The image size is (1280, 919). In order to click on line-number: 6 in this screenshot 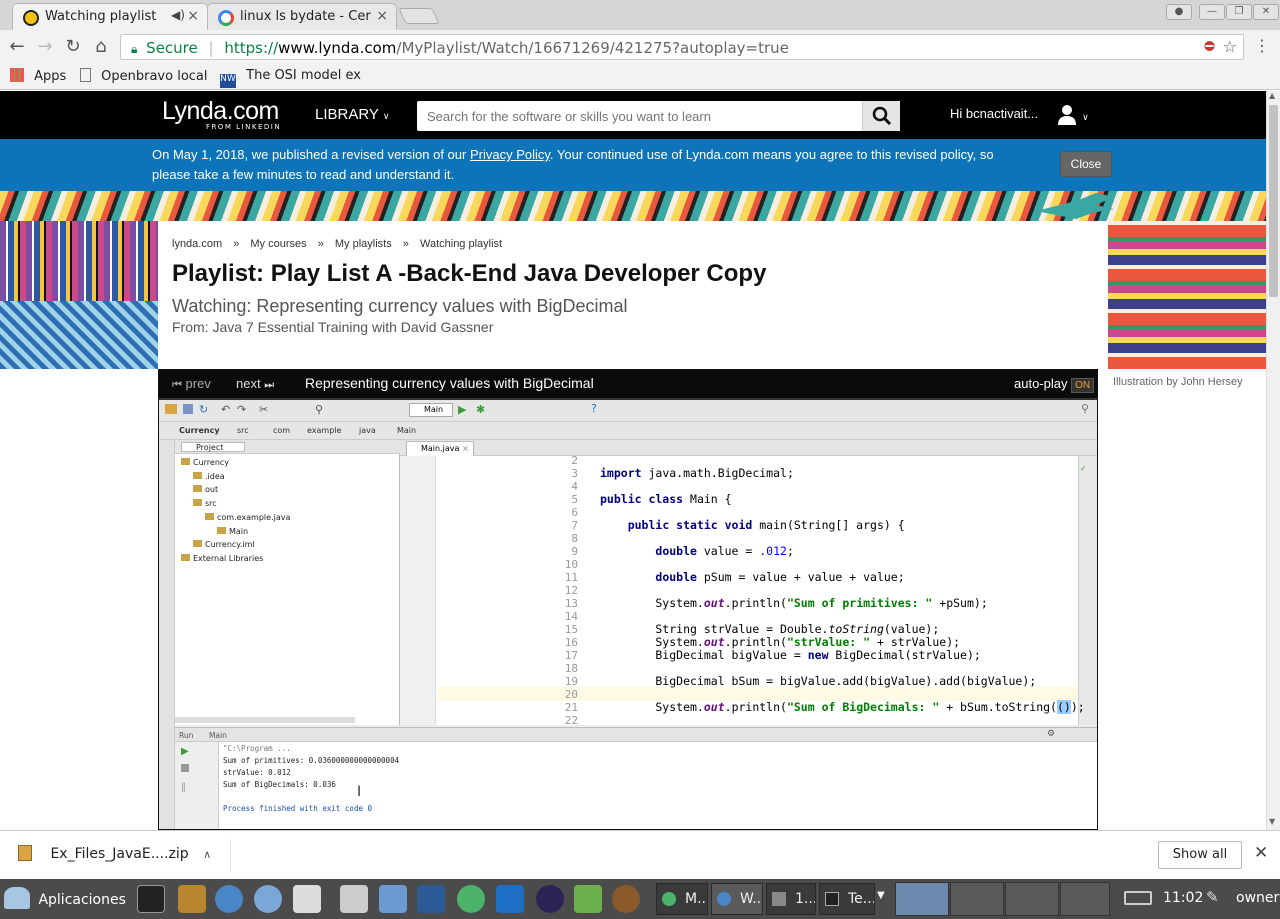, I will do `click(574, 512)`.